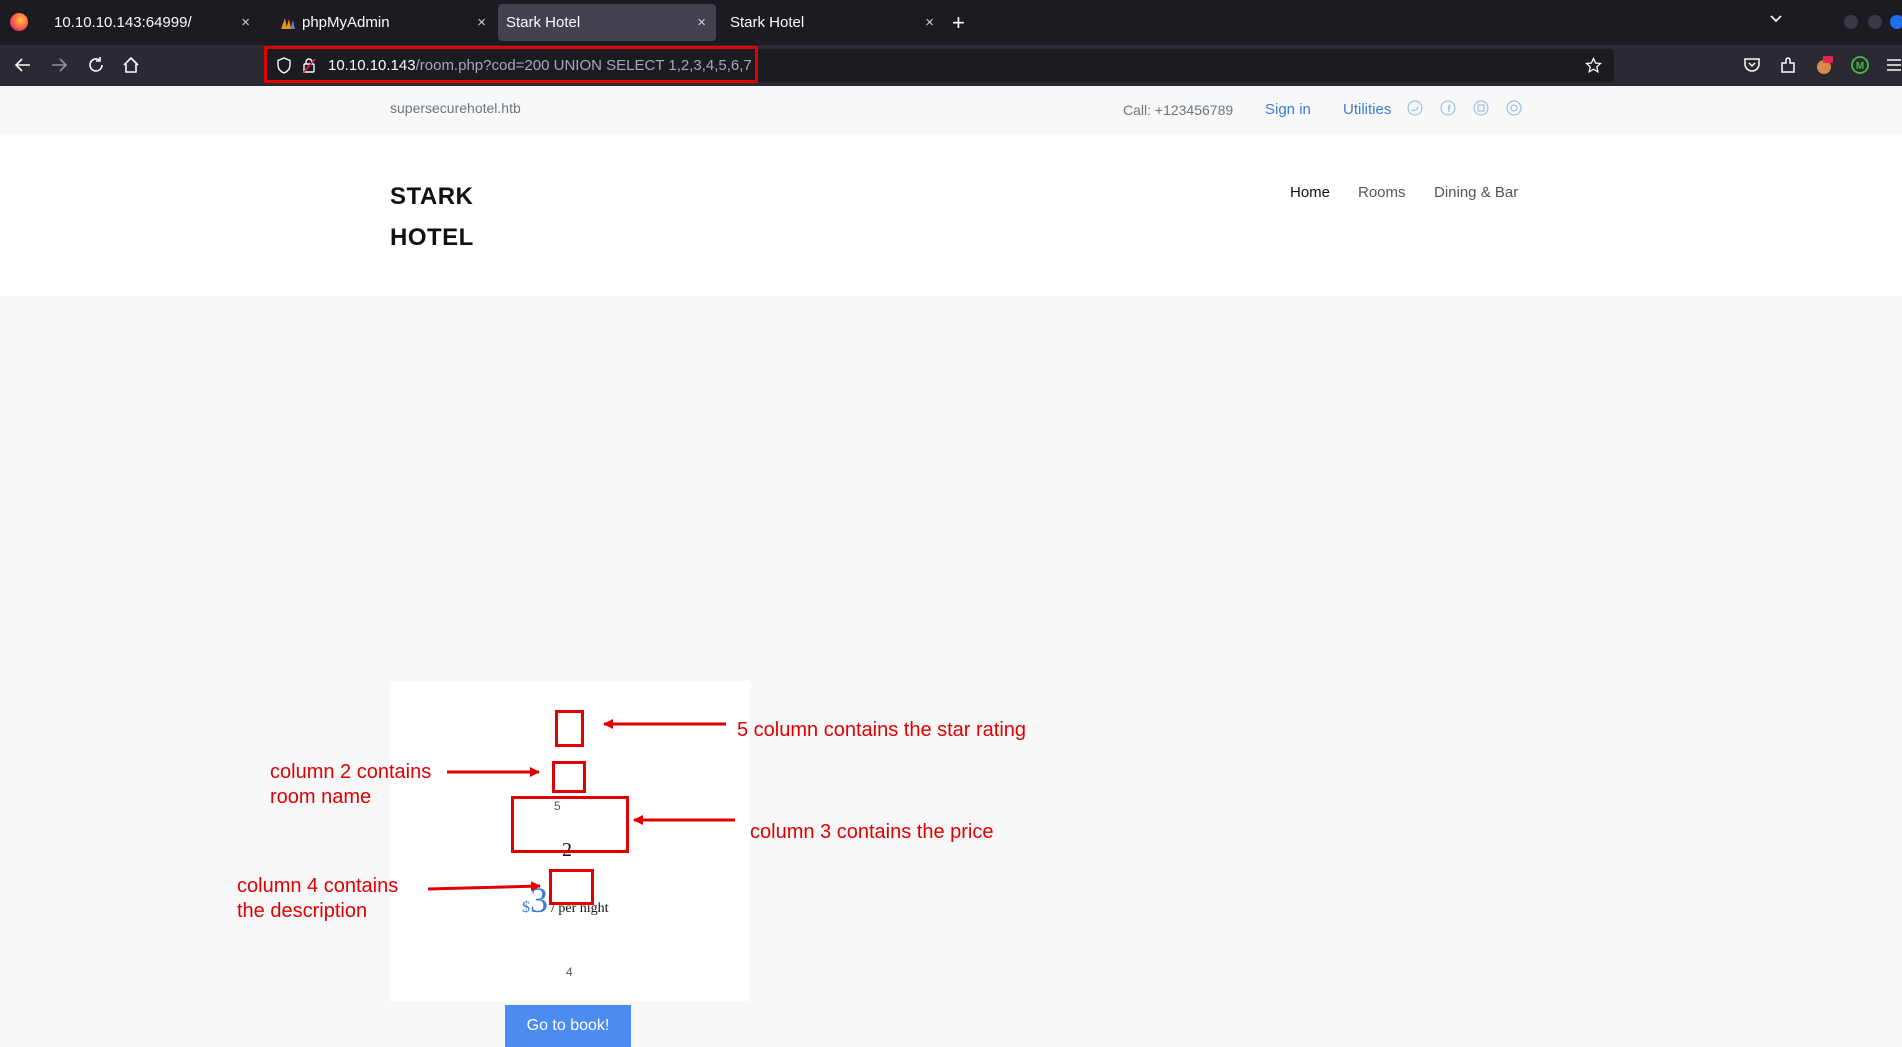 The width and height of the screenshot is (1902, 1047). I want to click on name-annotation-line-1: column 2 contains, so click(351, 772).